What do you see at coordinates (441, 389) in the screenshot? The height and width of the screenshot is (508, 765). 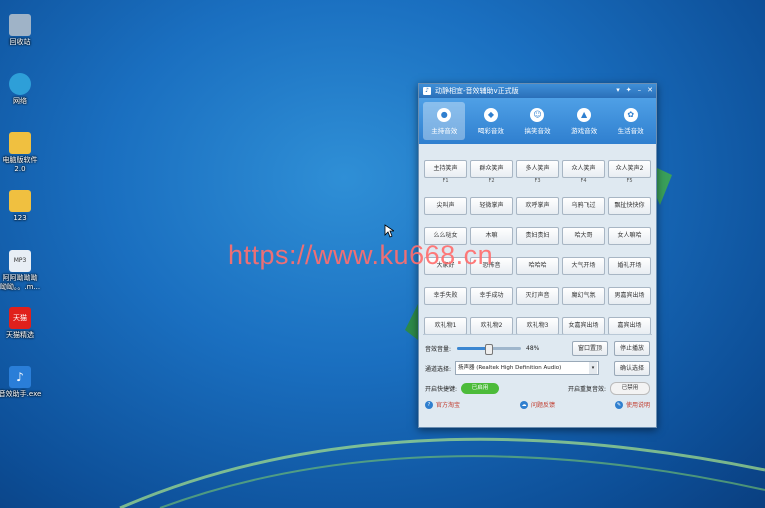 I see `hotkey-label: 开启快捷键:` at bounding box center [441, 389].